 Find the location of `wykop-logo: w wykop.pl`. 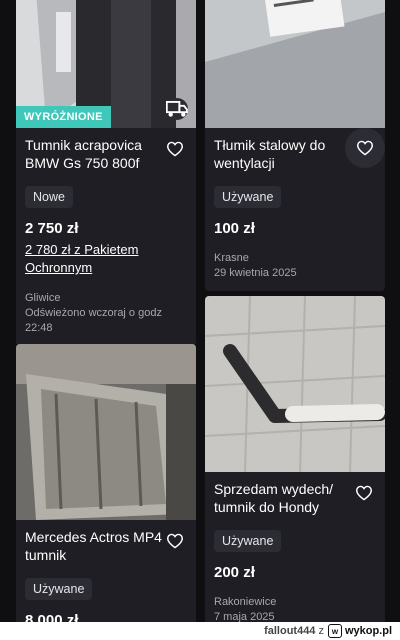

wykop-logo: w wykop.pl is located at coordinates (359, 631).